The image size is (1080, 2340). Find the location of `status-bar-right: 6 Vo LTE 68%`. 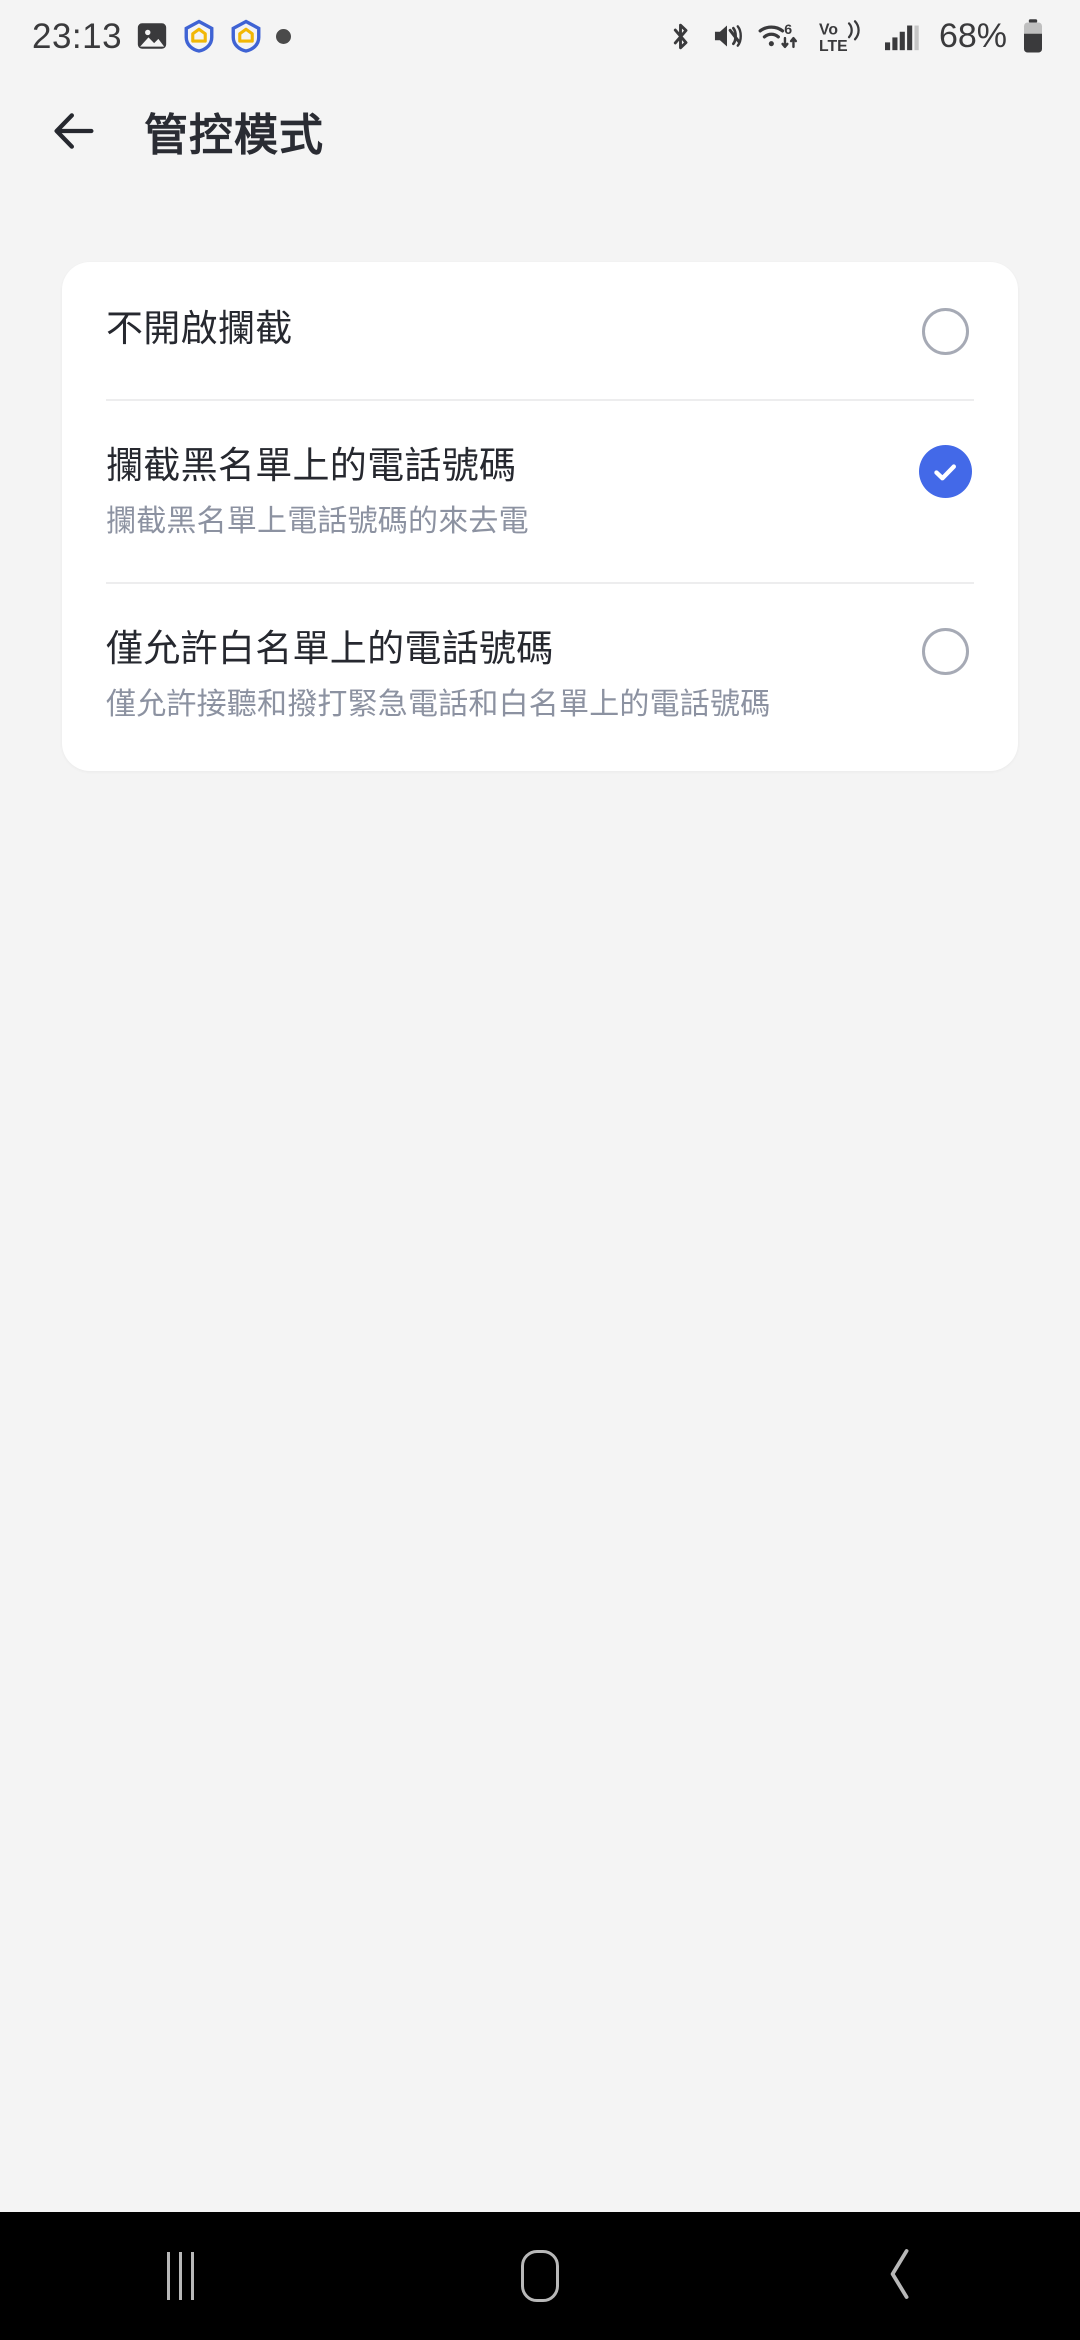

status-bar-right: 6 Vo LTE 68% is located at coordinates (855, 36).